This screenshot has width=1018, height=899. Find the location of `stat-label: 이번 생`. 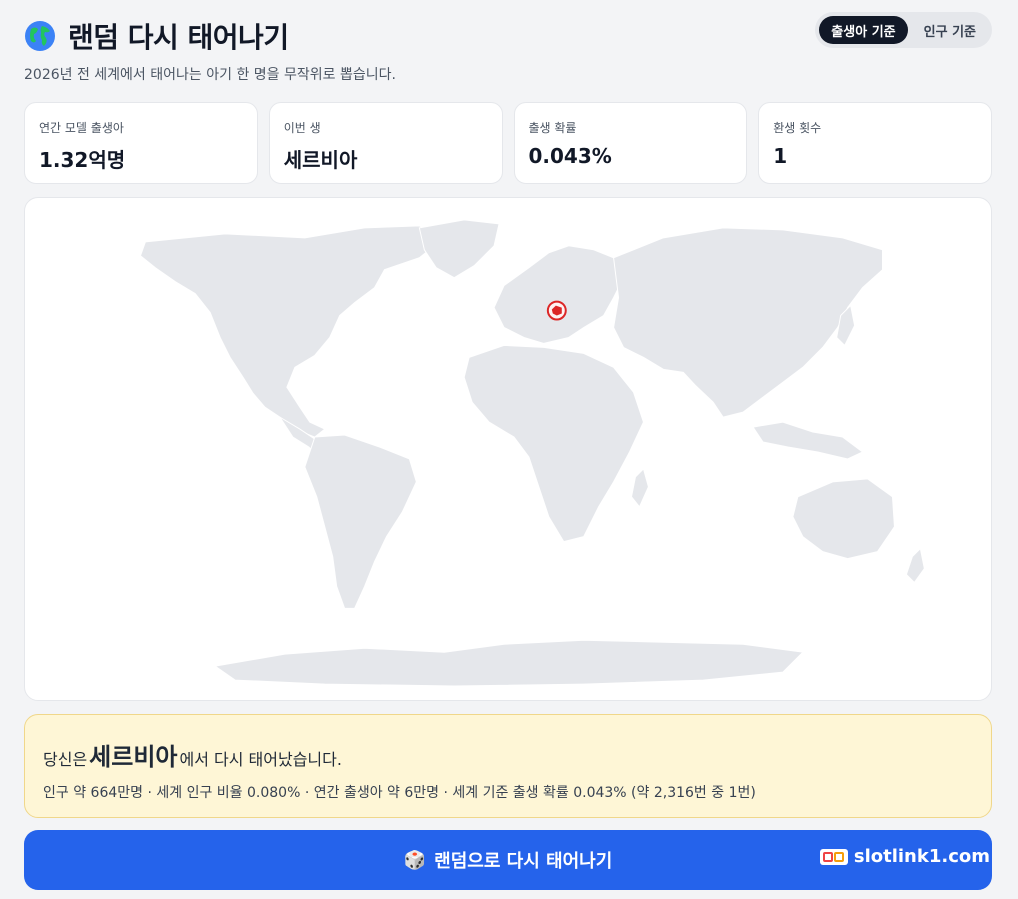

stat-label: 이번 생 is located at coordinates (302, 128).